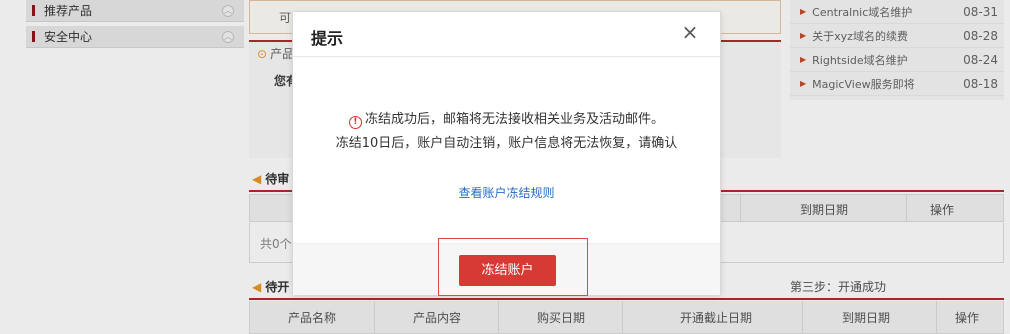  Describe the element at coordinates (355, 122) in the screenshot. I see `warning-icon: !` at that location.